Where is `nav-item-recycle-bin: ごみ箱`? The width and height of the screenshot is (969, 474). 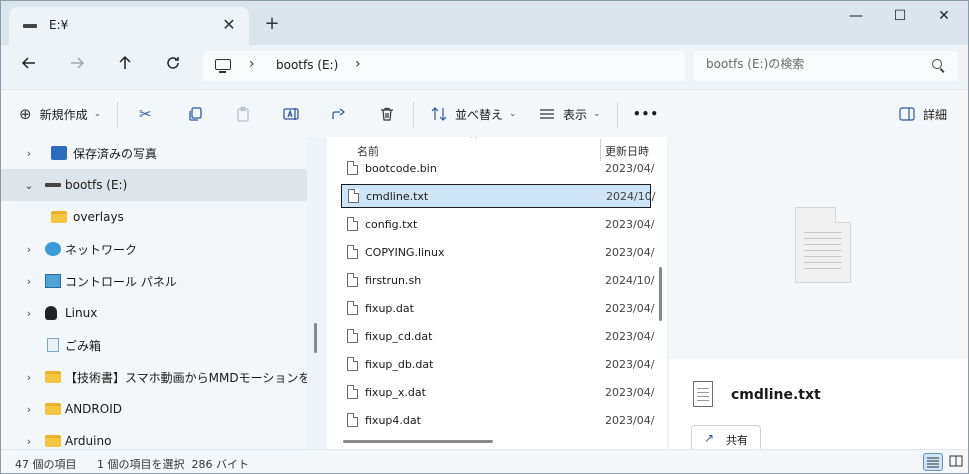
nav-item-recycle-bin: ごみ箱 is located at coordinates (154, 345).